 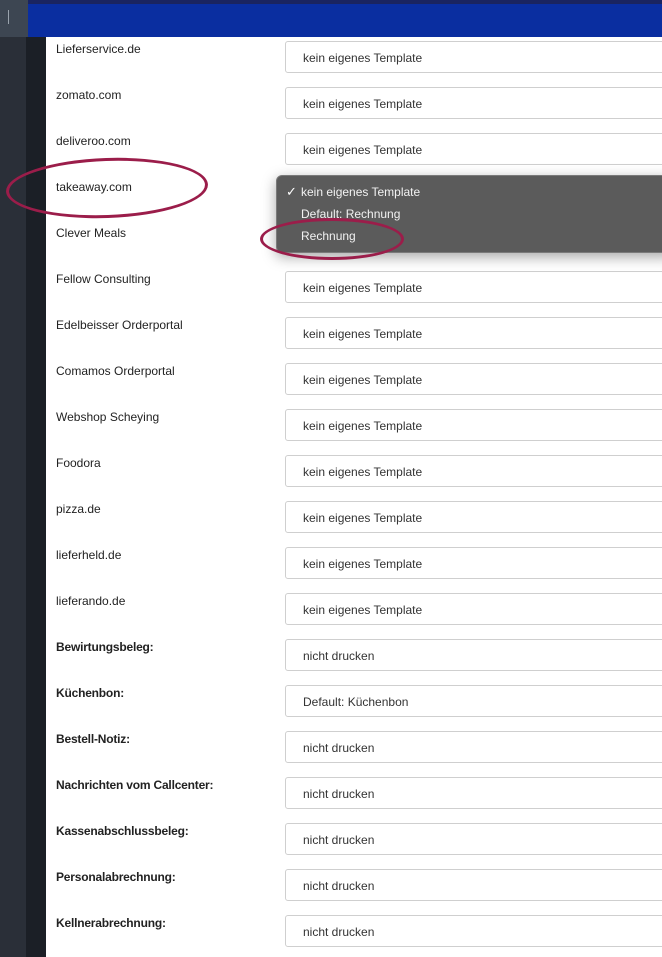 I want to click on setting-label: Lieferservice.de, so click(x=98, y=49).